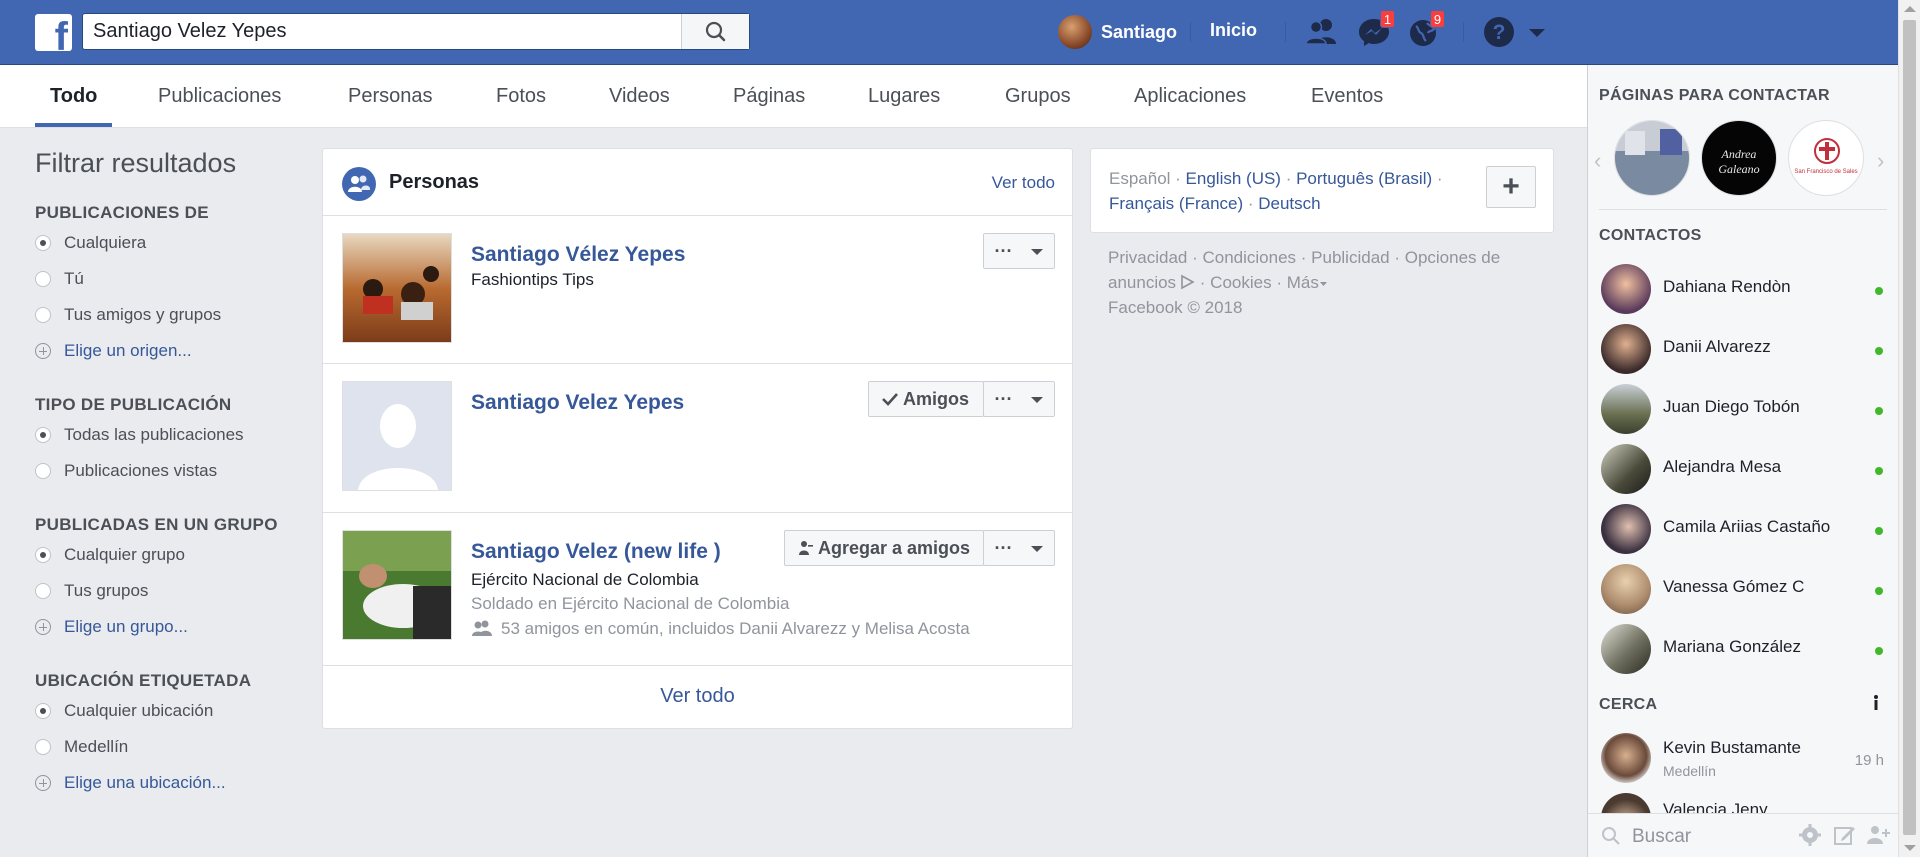  Describe the element at coordinates (1743, 209) in the screenshot. I see `divider` at that location.